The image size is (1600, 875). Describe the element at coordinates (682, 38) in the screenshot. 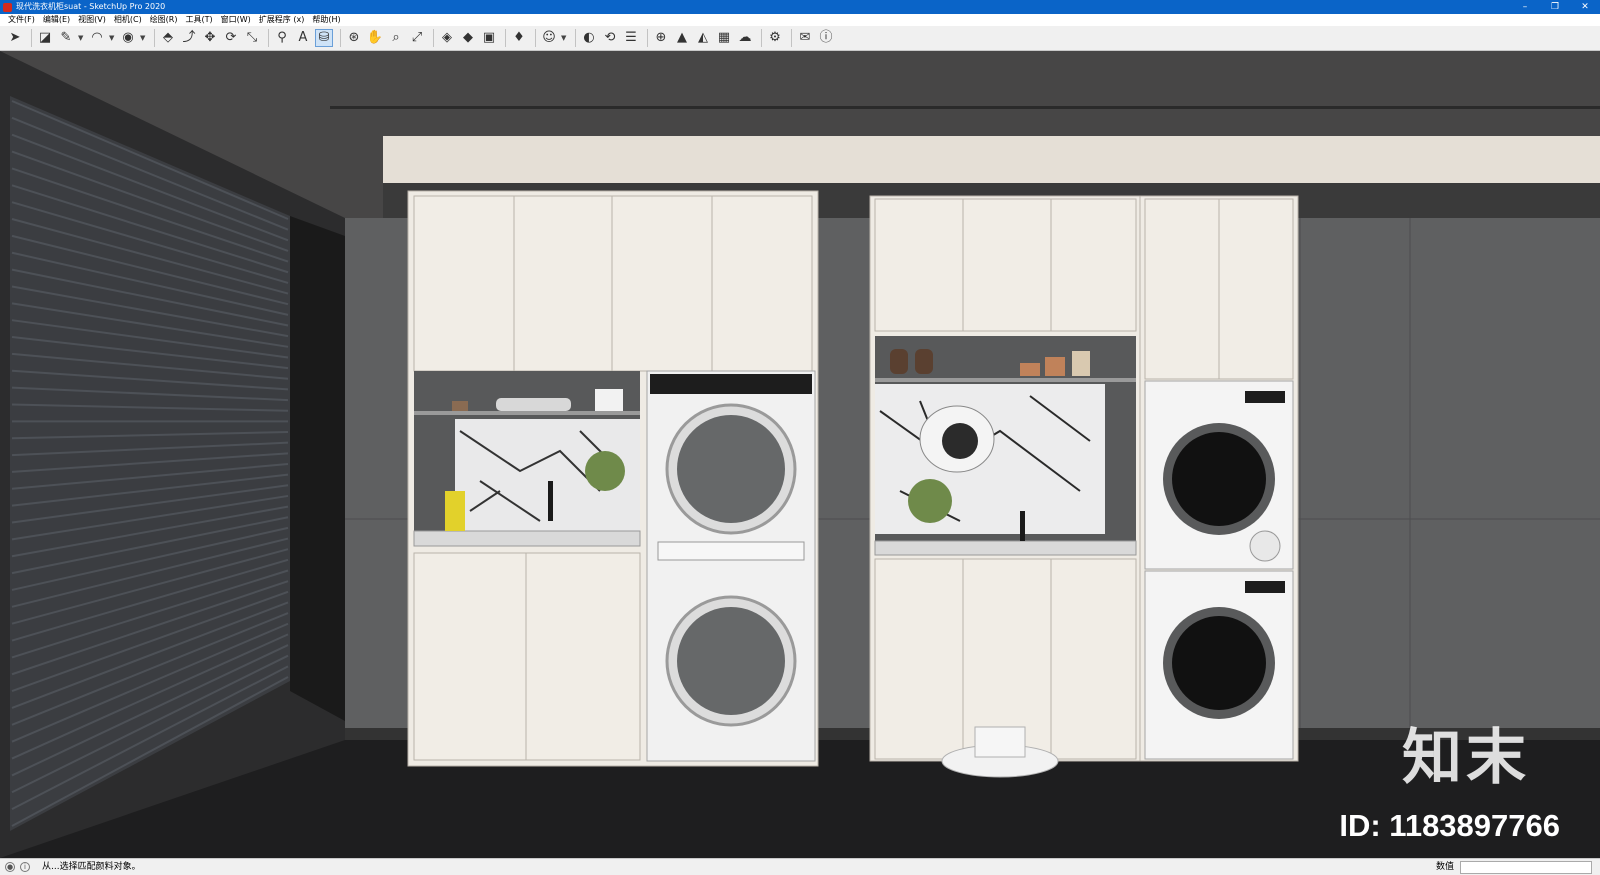

I see `terrain-icon: ▲` at that location.